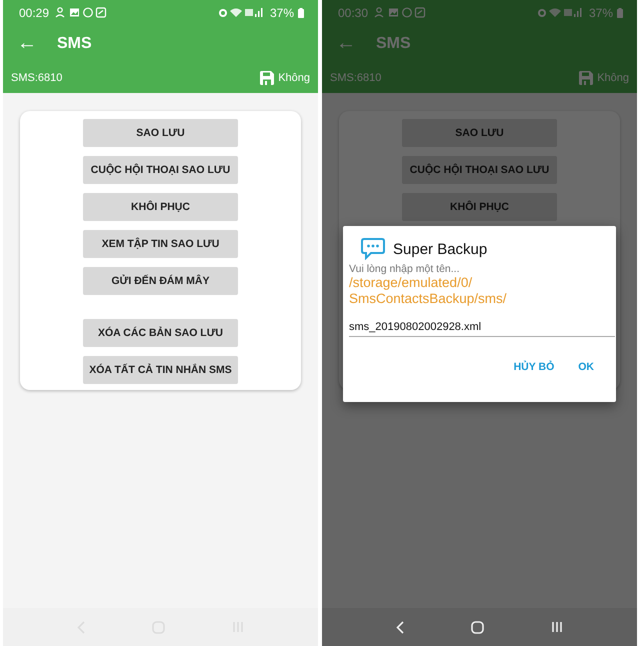 The width and height of the screenshot is (640, 646). I want to click on dialog-button: HỦY BỎ, so click(534, 367).